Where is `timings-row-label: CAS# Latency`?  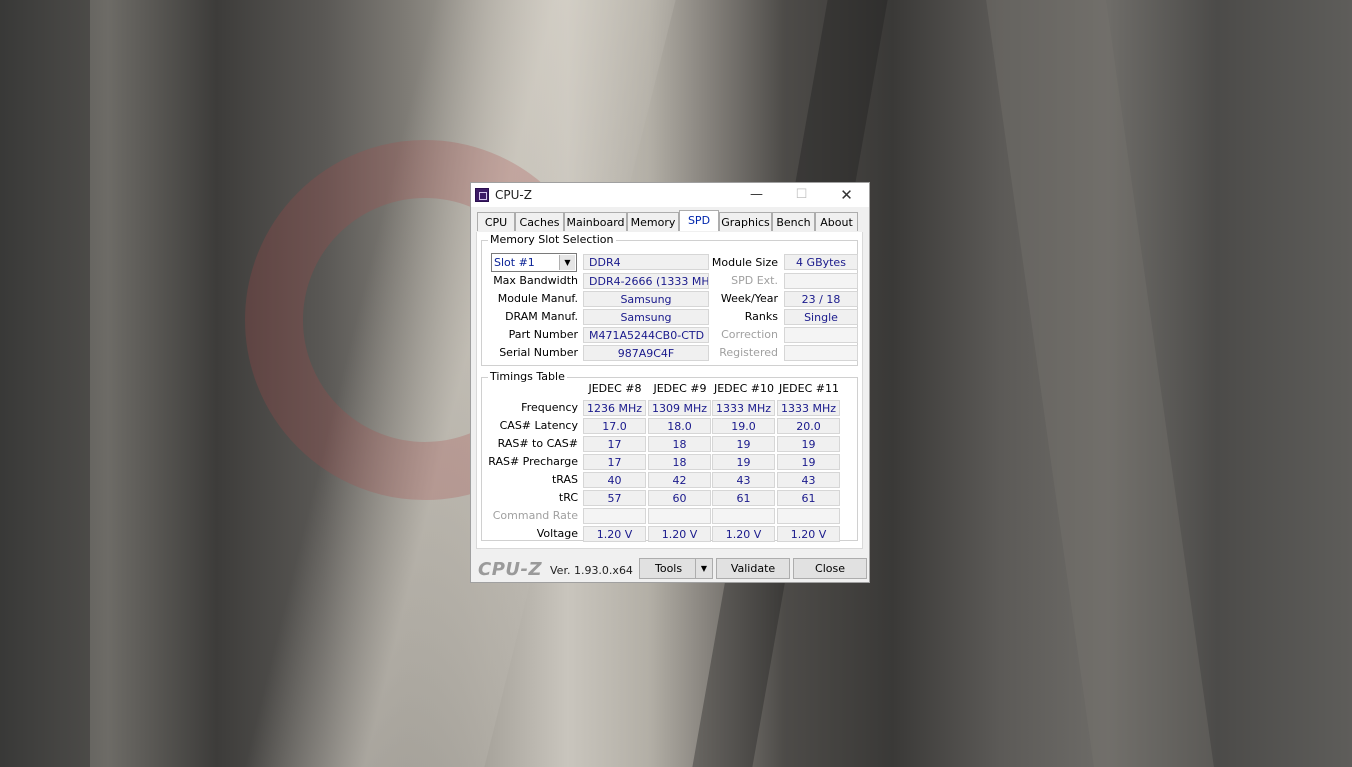
timings-row-label: CAS# Latency is located at coordinates (538, 425).